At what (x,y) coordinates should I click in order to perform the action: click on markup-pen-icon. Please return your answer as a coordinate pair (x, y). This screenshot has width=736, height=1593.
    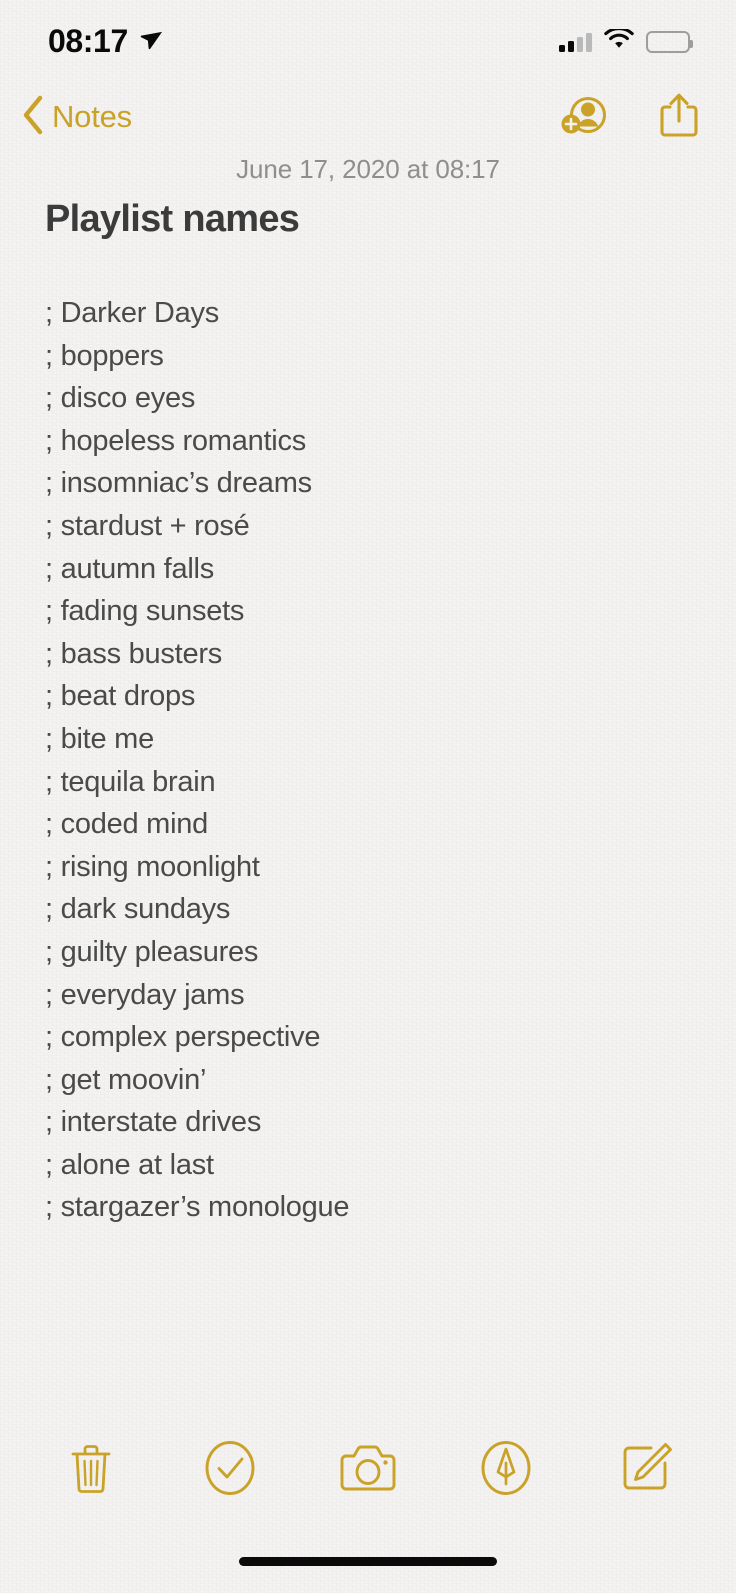
    Looking at the image, I should click on (506, 1470).